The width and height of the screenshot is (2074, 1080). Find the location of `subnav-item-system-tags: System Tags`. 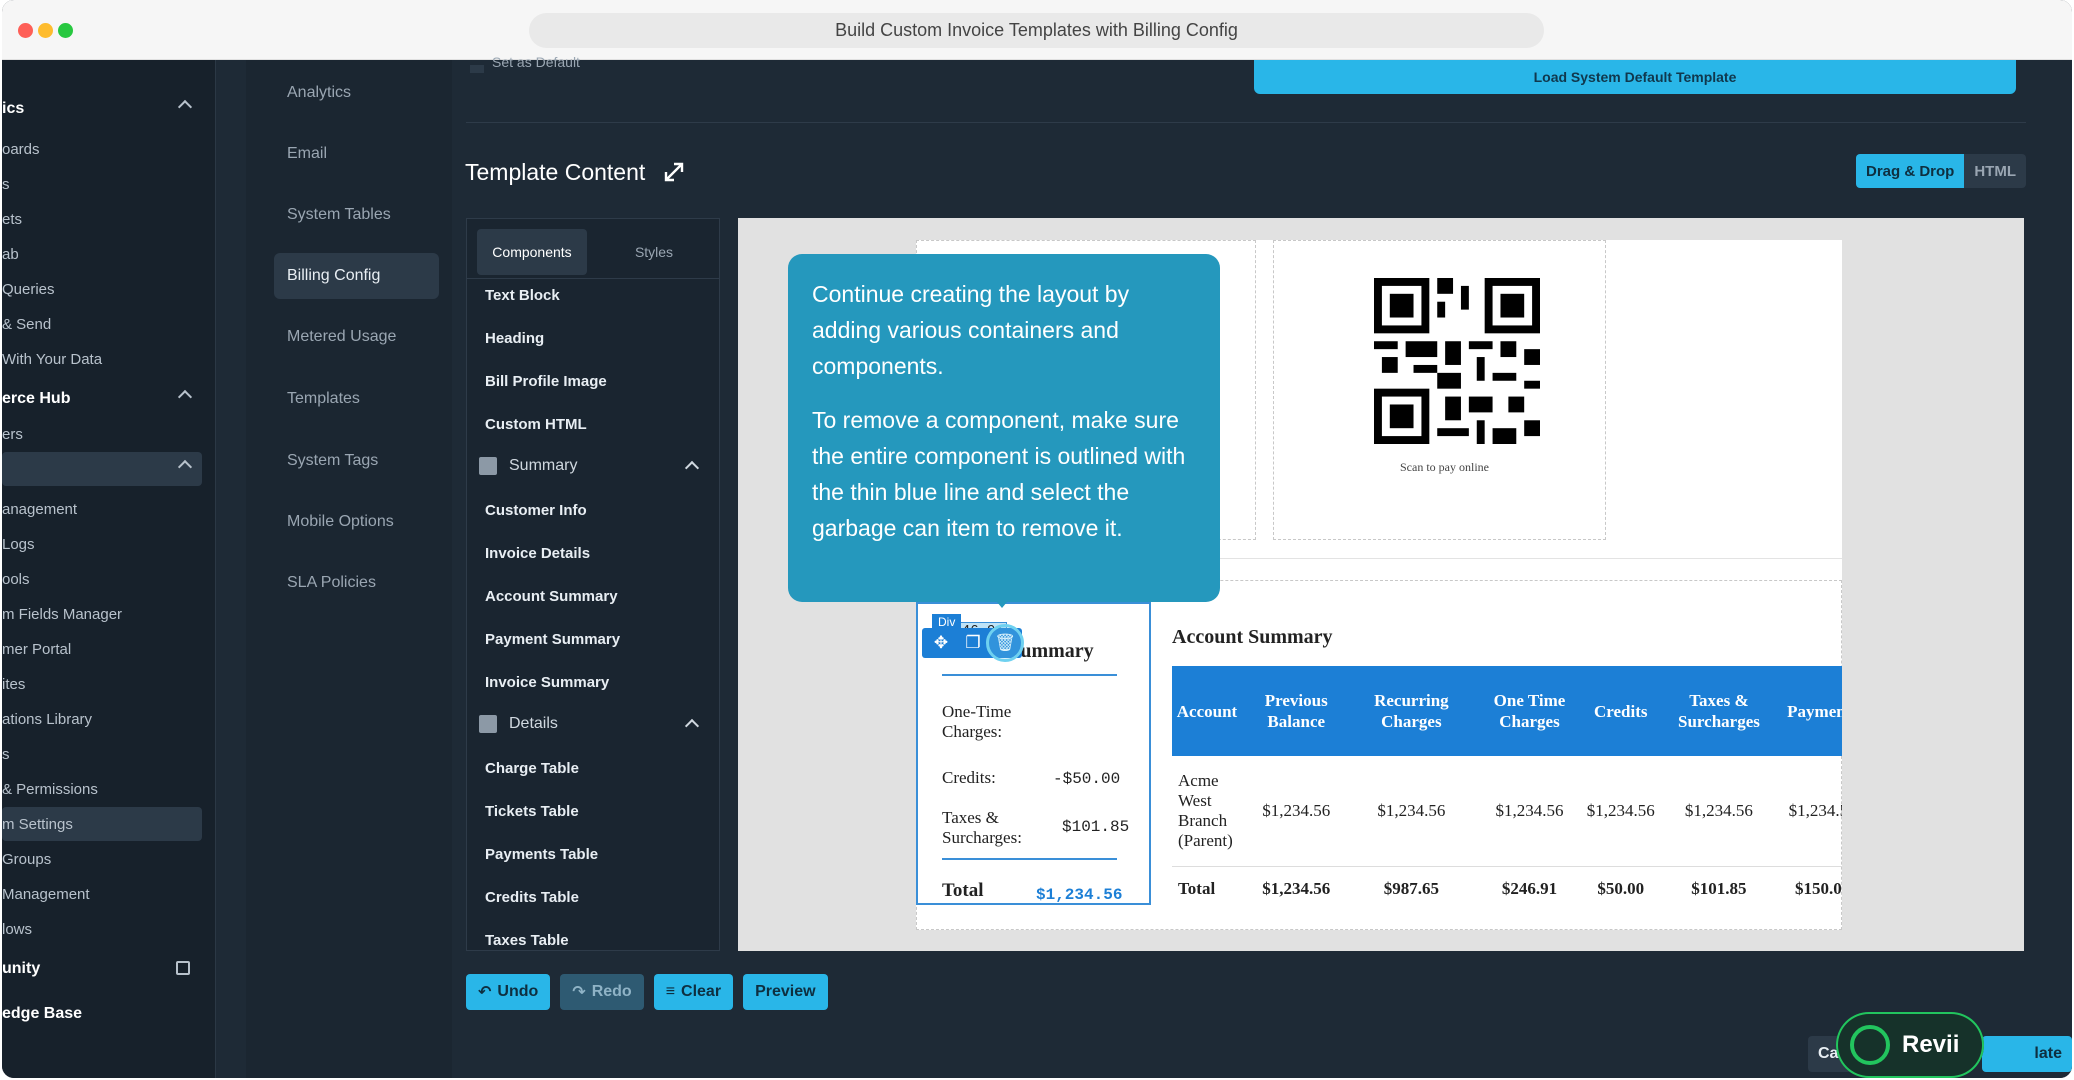

subnav-item-system-tags: System Tags is located at coordinates (356, 461).